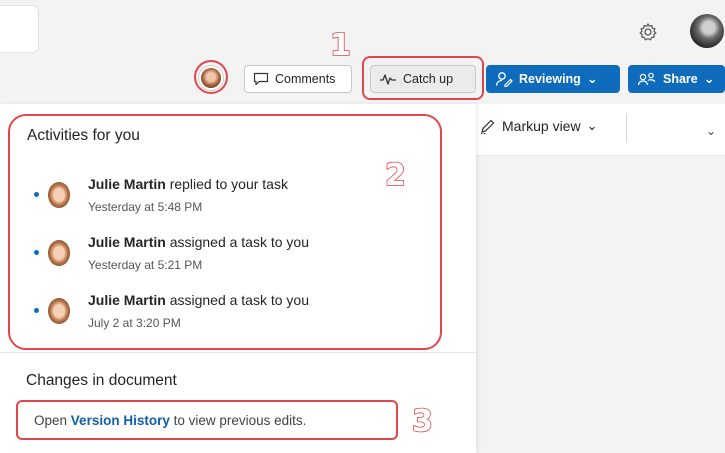  I want to click on comment-icon, so click(261, 79).